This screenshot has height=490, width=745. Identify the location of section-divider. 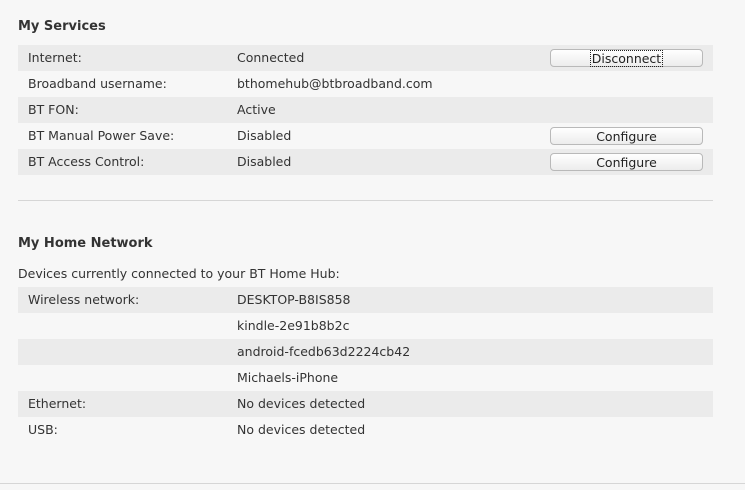
(365, 200).